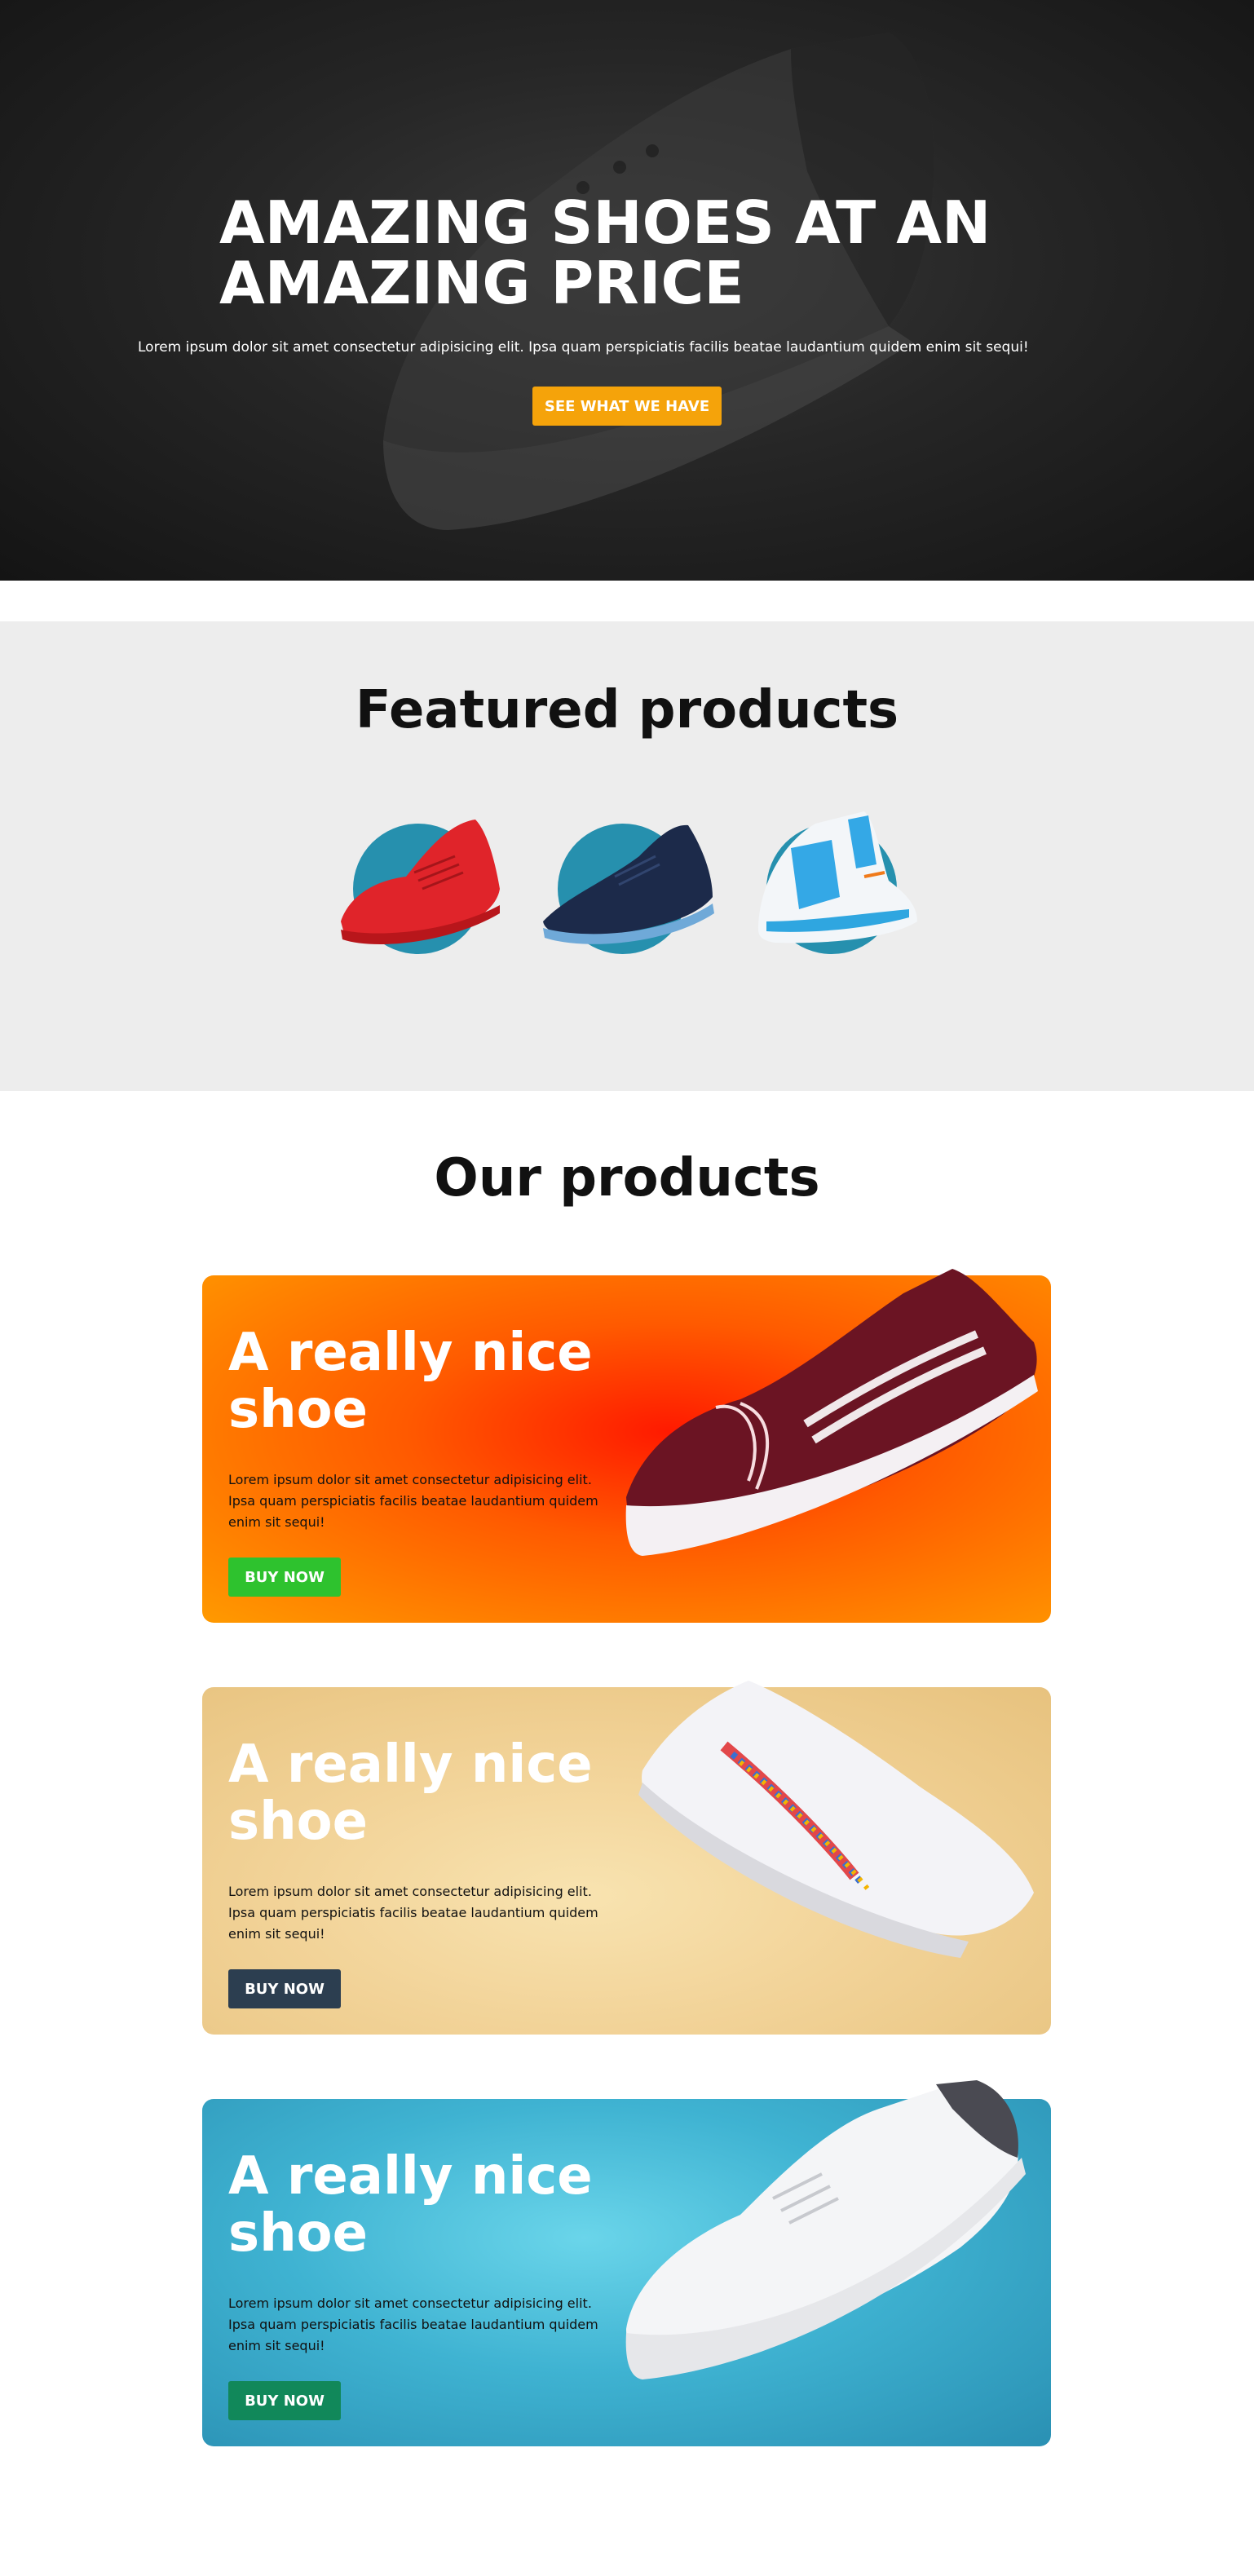  What do you see at coordinates (627, 406) in the screenshot?
I see `see-what-we-have-button: SEE WHAT WE HAVE` at bounding box center [627, 406].